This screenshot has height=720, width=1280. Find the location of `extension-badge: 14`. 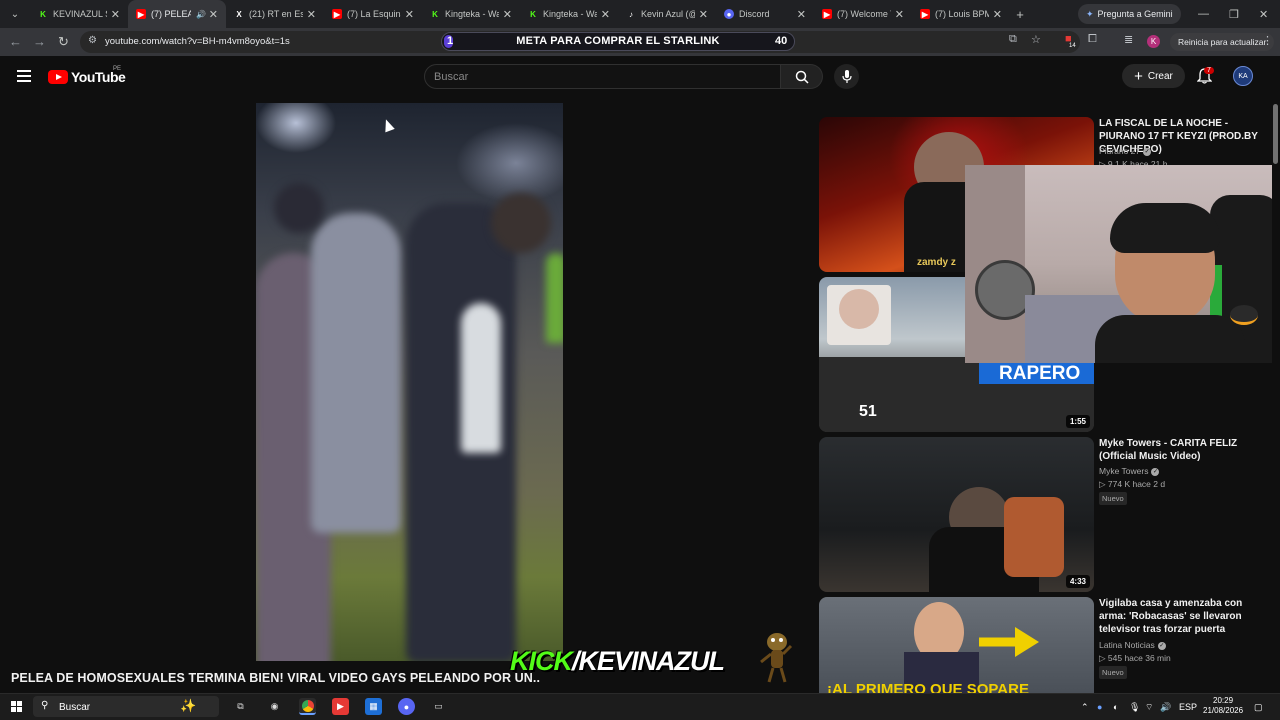

extension-badge: 14 is located at coordinates (1072, 46).